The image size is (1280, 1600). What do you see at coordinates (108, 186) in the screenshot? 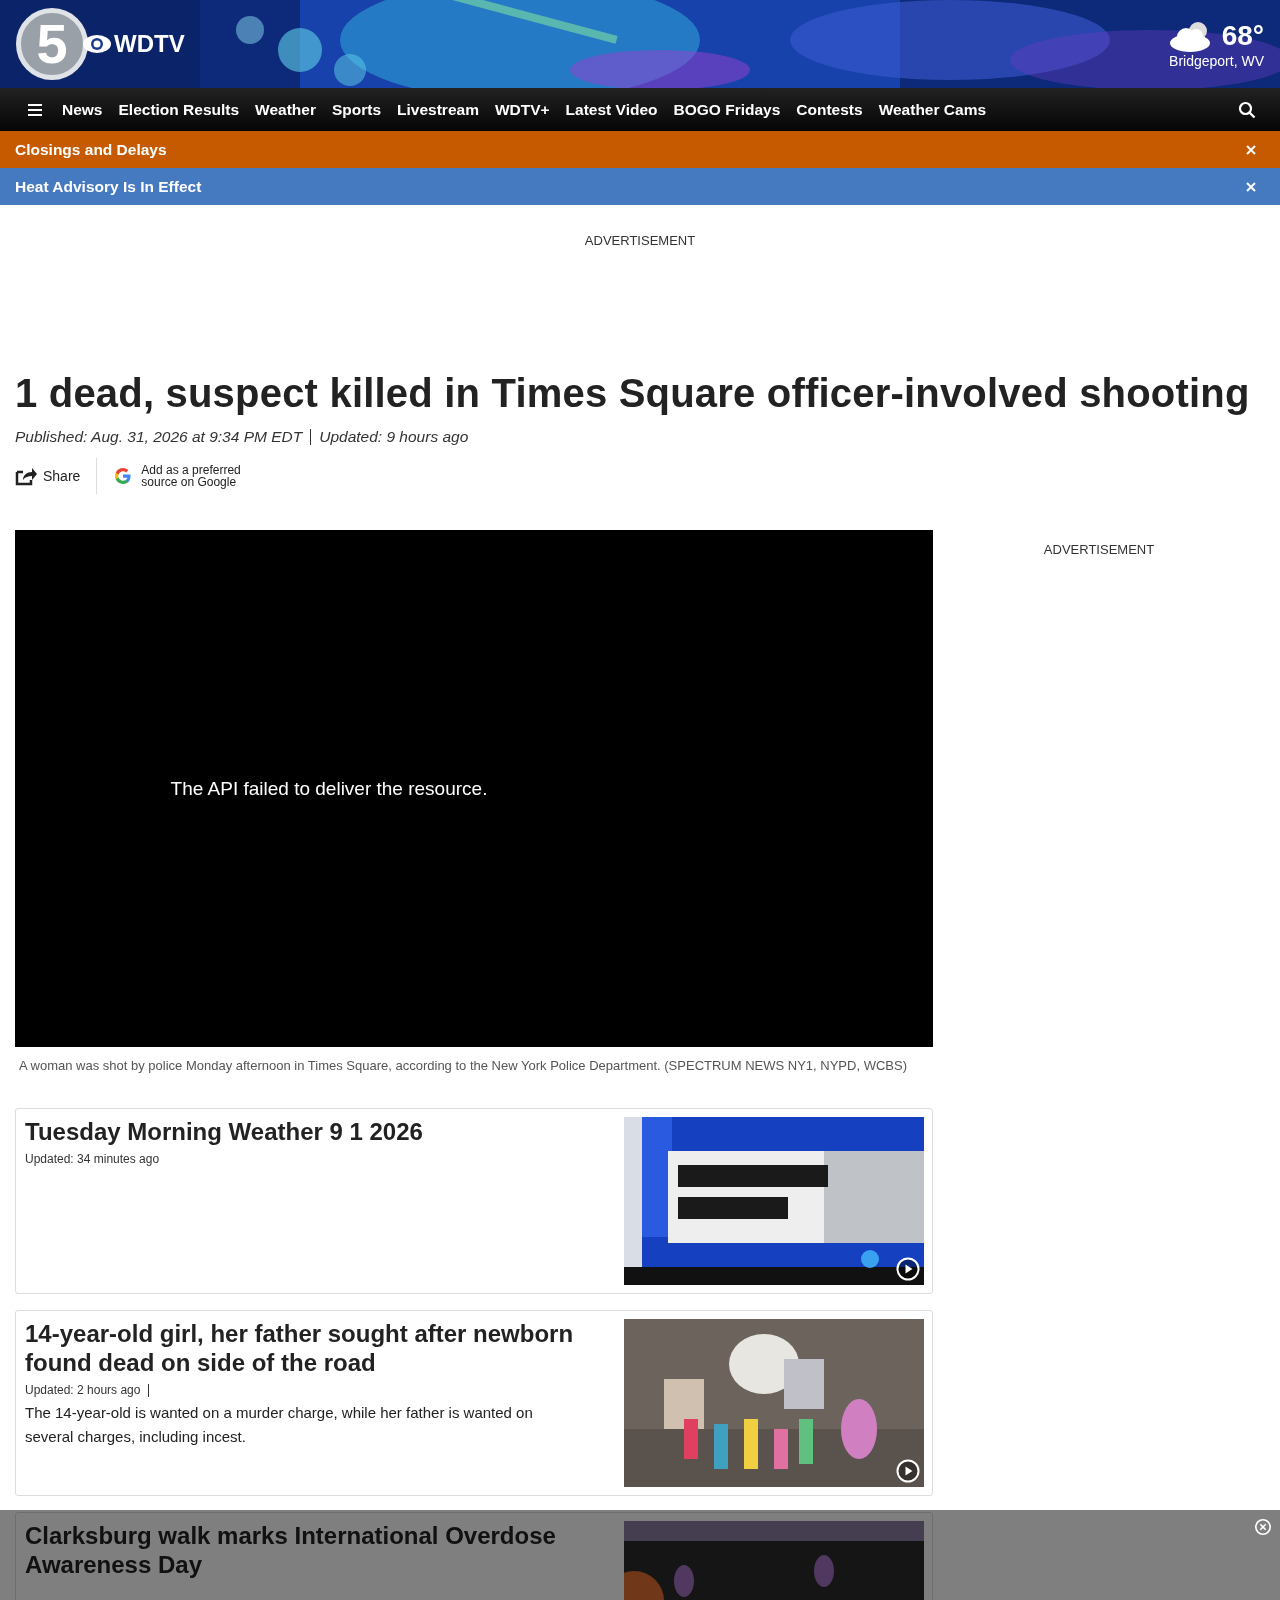
I see `alert-text: Heat Advisory Is In Effect` at bounding box center [108, 186].